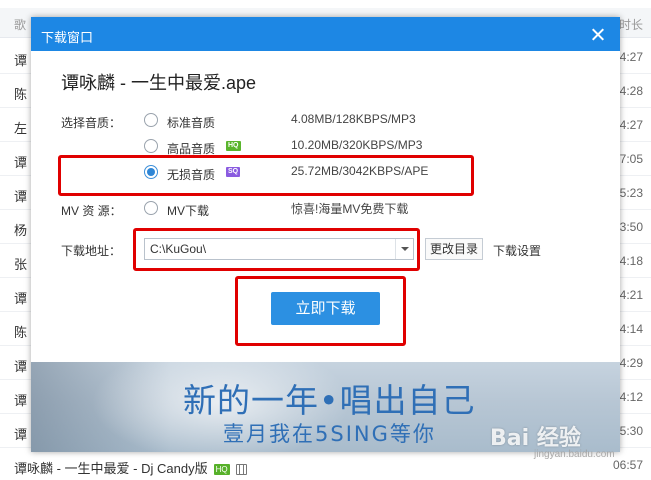  I want to click on download-path-label: 下载地址：, so click(91, 251).